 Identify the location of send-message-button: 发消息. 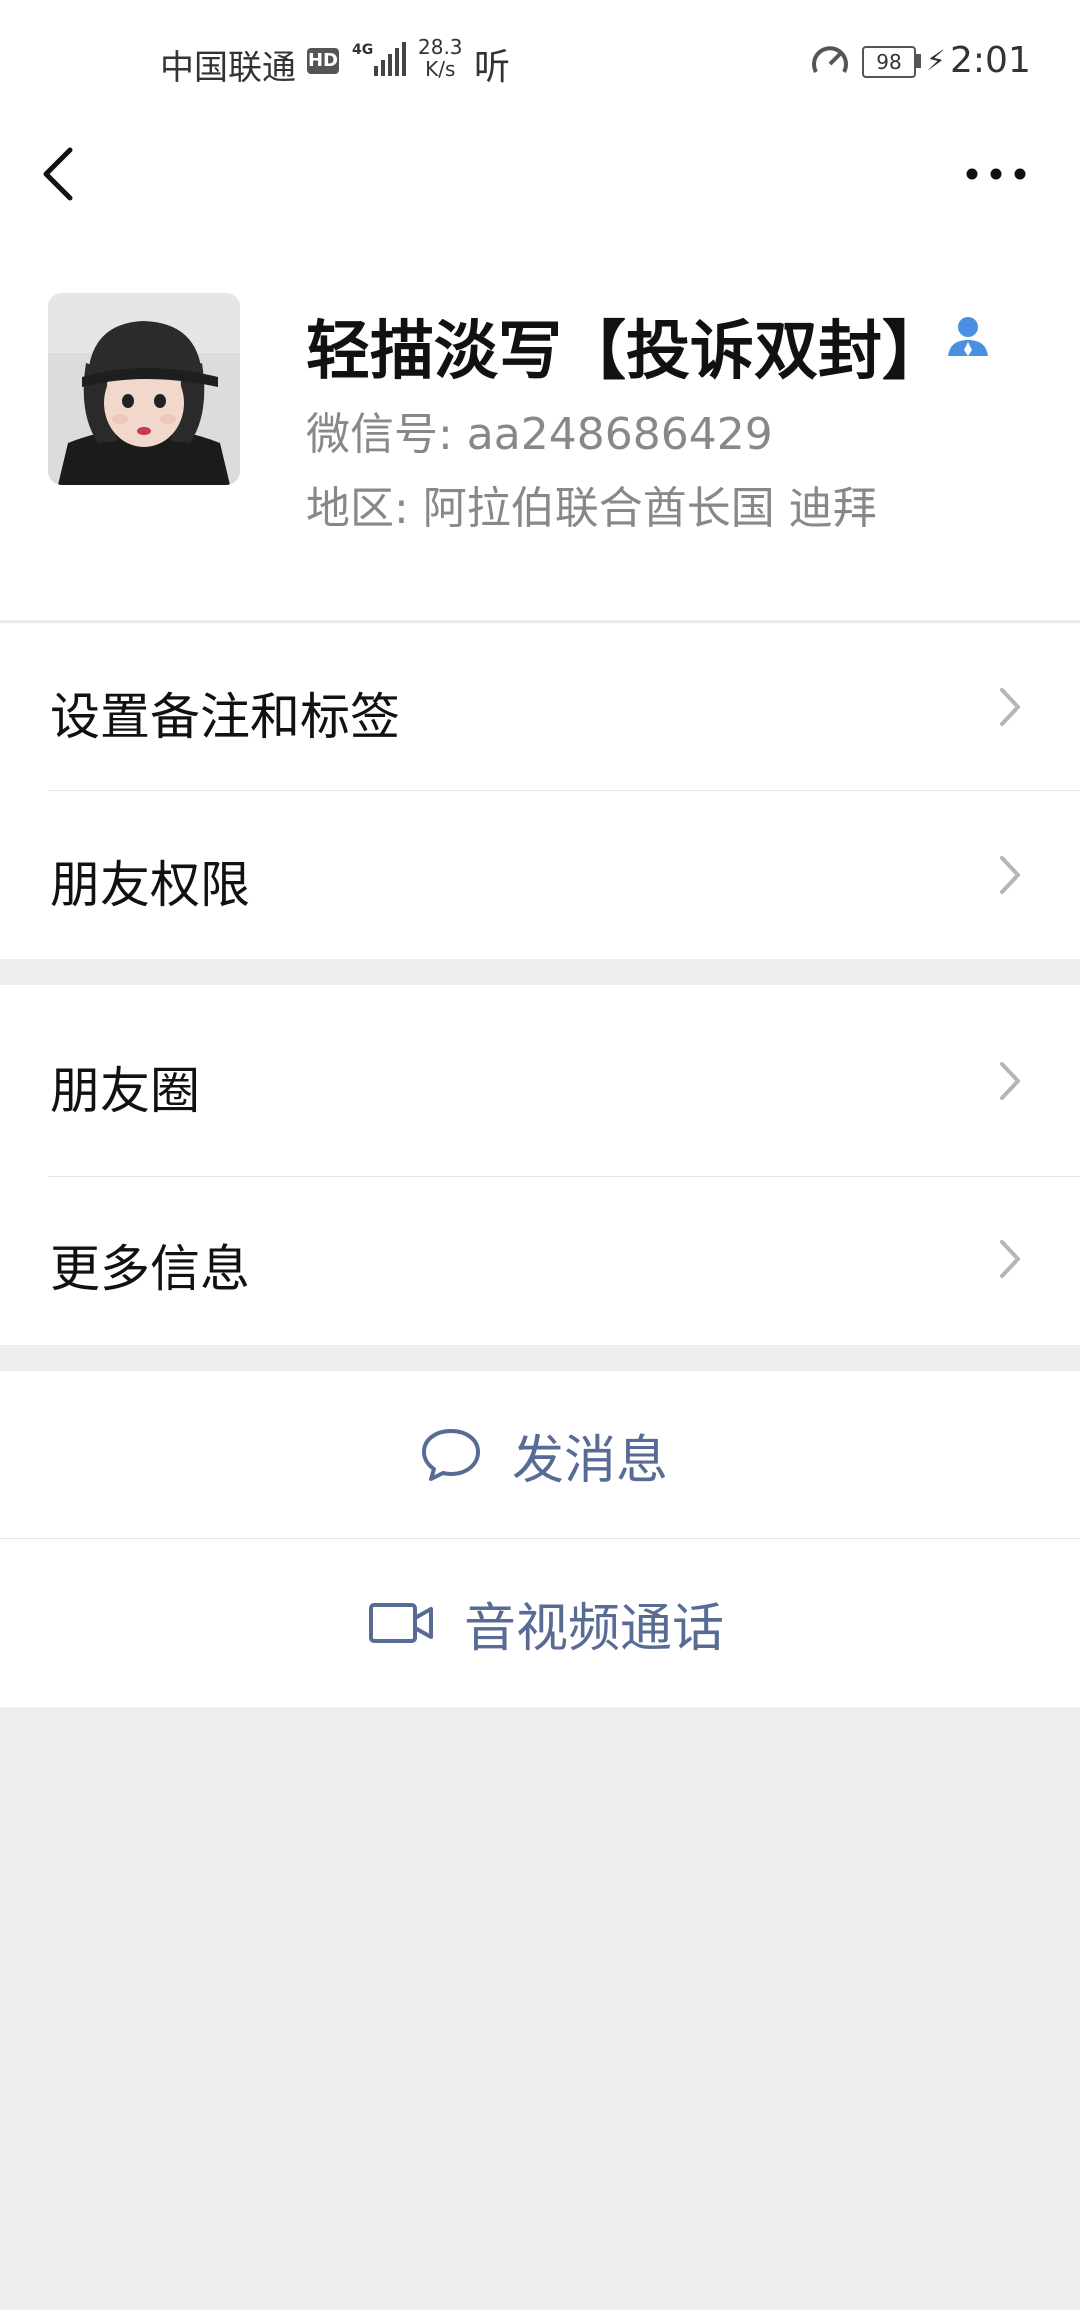
(540, 1455).